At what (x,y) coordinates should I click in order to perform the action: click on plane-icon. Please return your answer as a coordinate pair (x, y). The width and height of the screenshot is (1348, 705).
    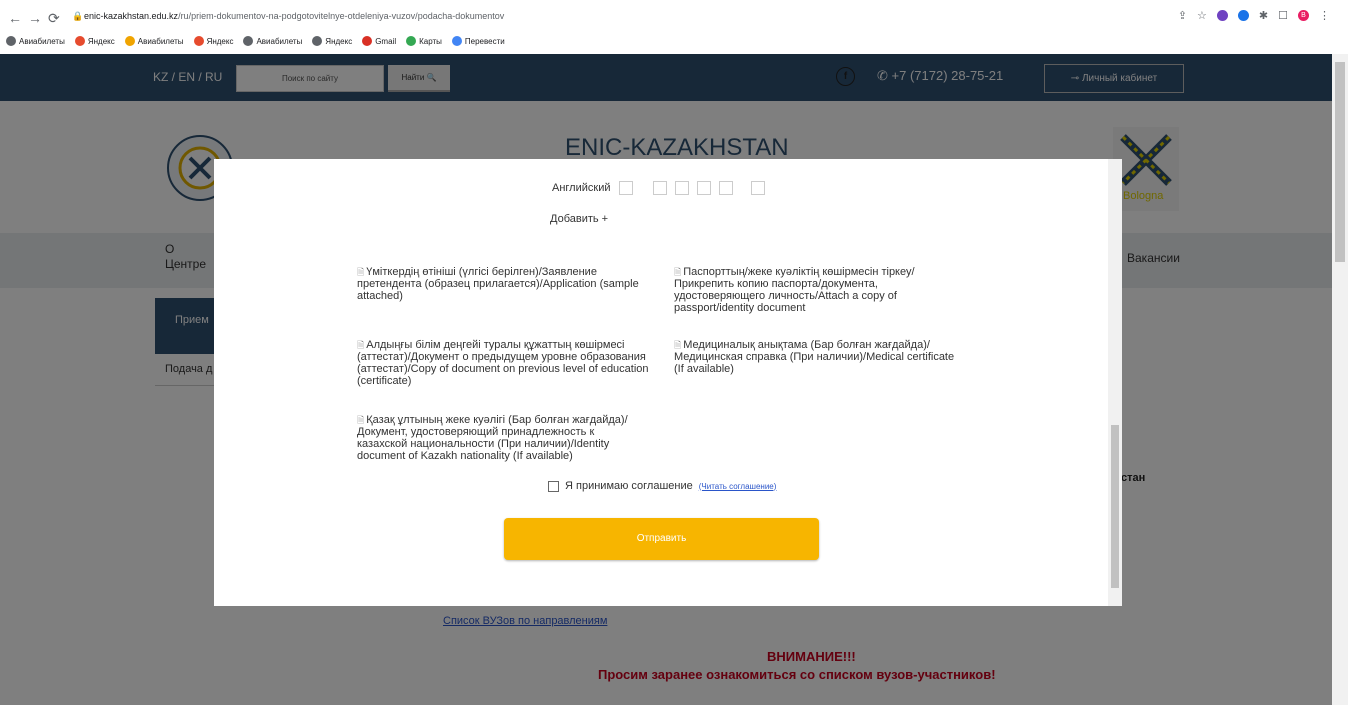
    Looking at the image, I should click on (129, 41).